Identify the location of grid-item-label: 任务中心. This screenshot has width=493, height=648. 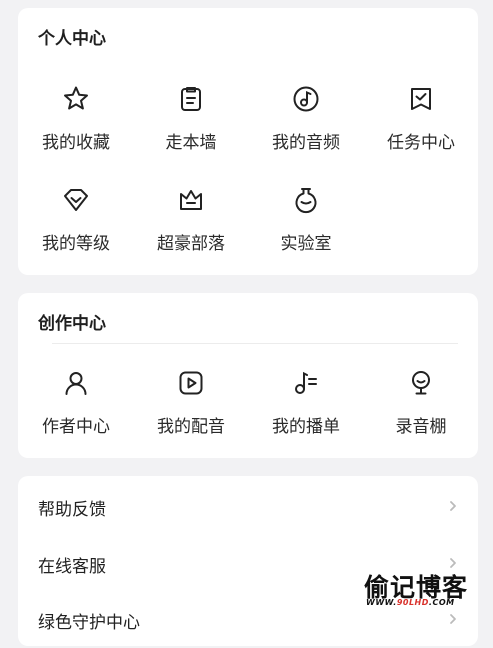
(421, 143).